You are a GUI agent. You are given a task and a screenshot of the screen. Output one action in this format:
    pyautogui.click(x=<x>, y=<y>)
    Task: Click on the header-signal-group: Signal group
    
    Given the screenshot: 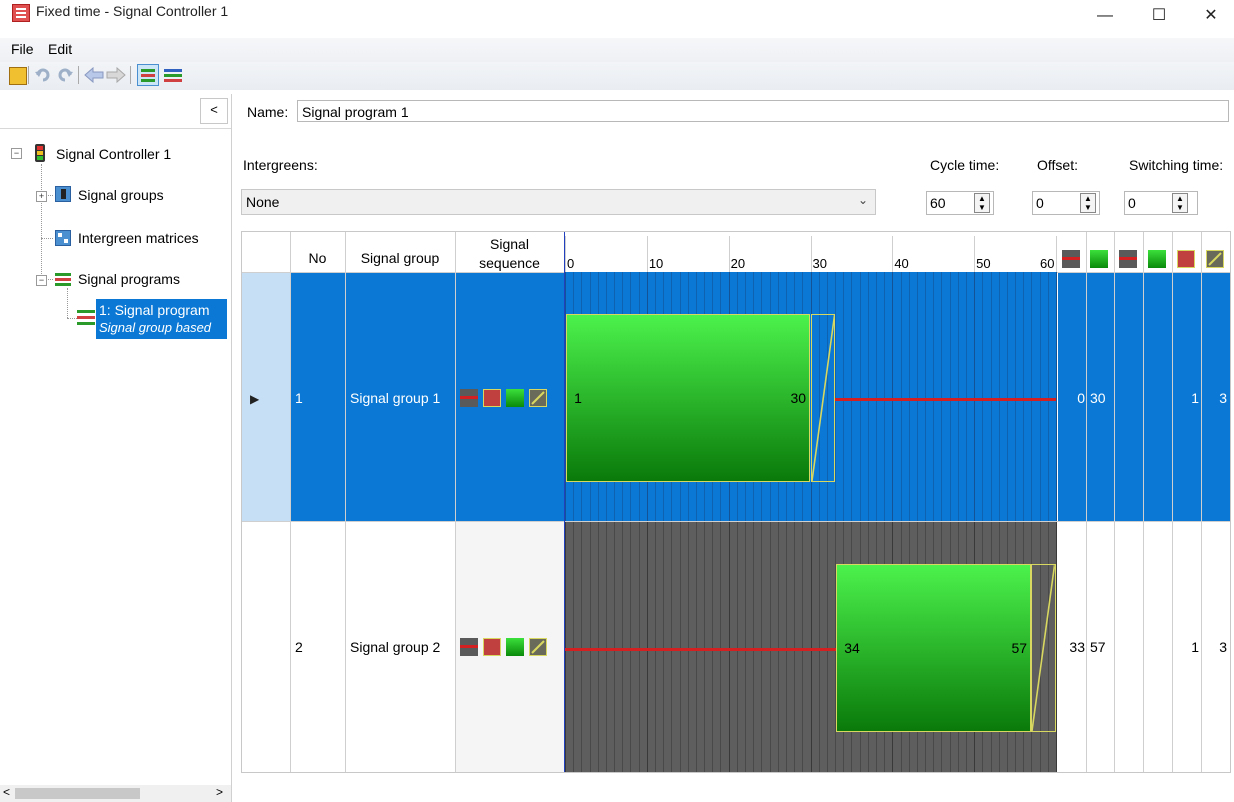 What is the action you would take?
    pyautogui.click(x=400, y=258)
    